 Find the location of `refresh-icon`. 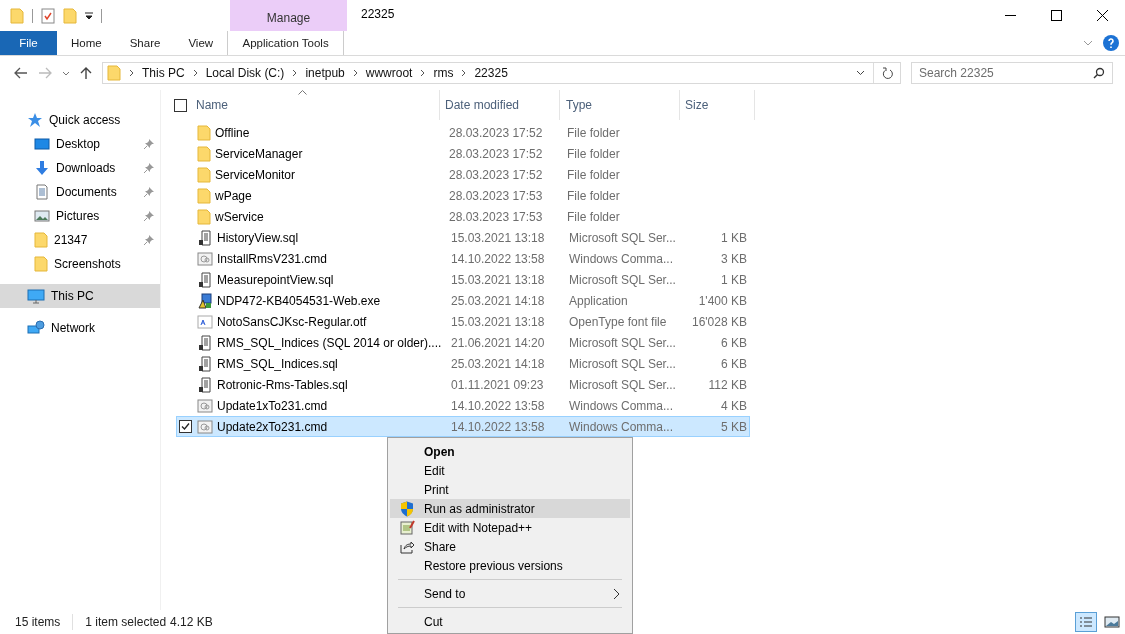

refresh-icon is located at coordinates (888, 73).